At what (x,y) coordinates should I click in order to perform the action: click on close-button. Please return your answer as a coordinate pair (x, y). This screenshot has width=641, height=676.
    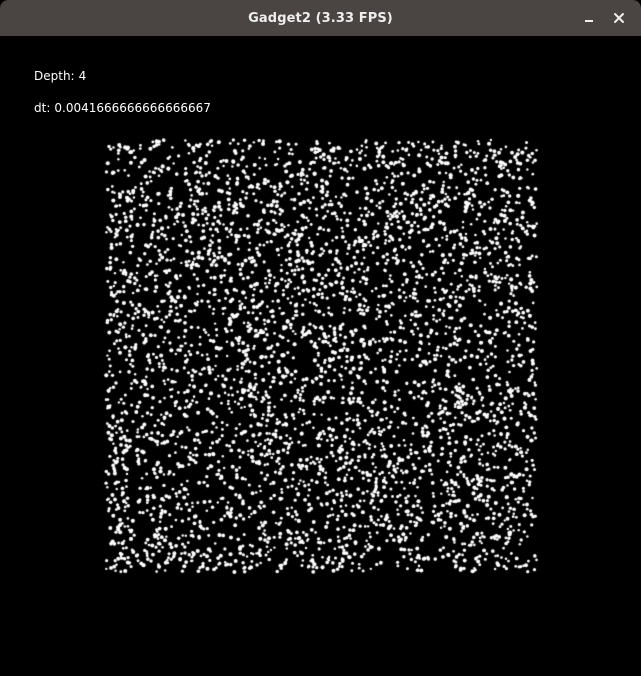
    Looking at the image, I should click on (619, 18).